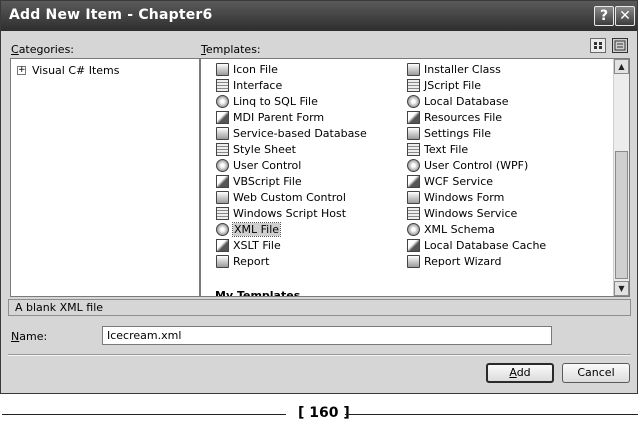  Describe the element at coordinates (264, 149) in the screenshot. I see `template-label: Style Sheet` at that location.